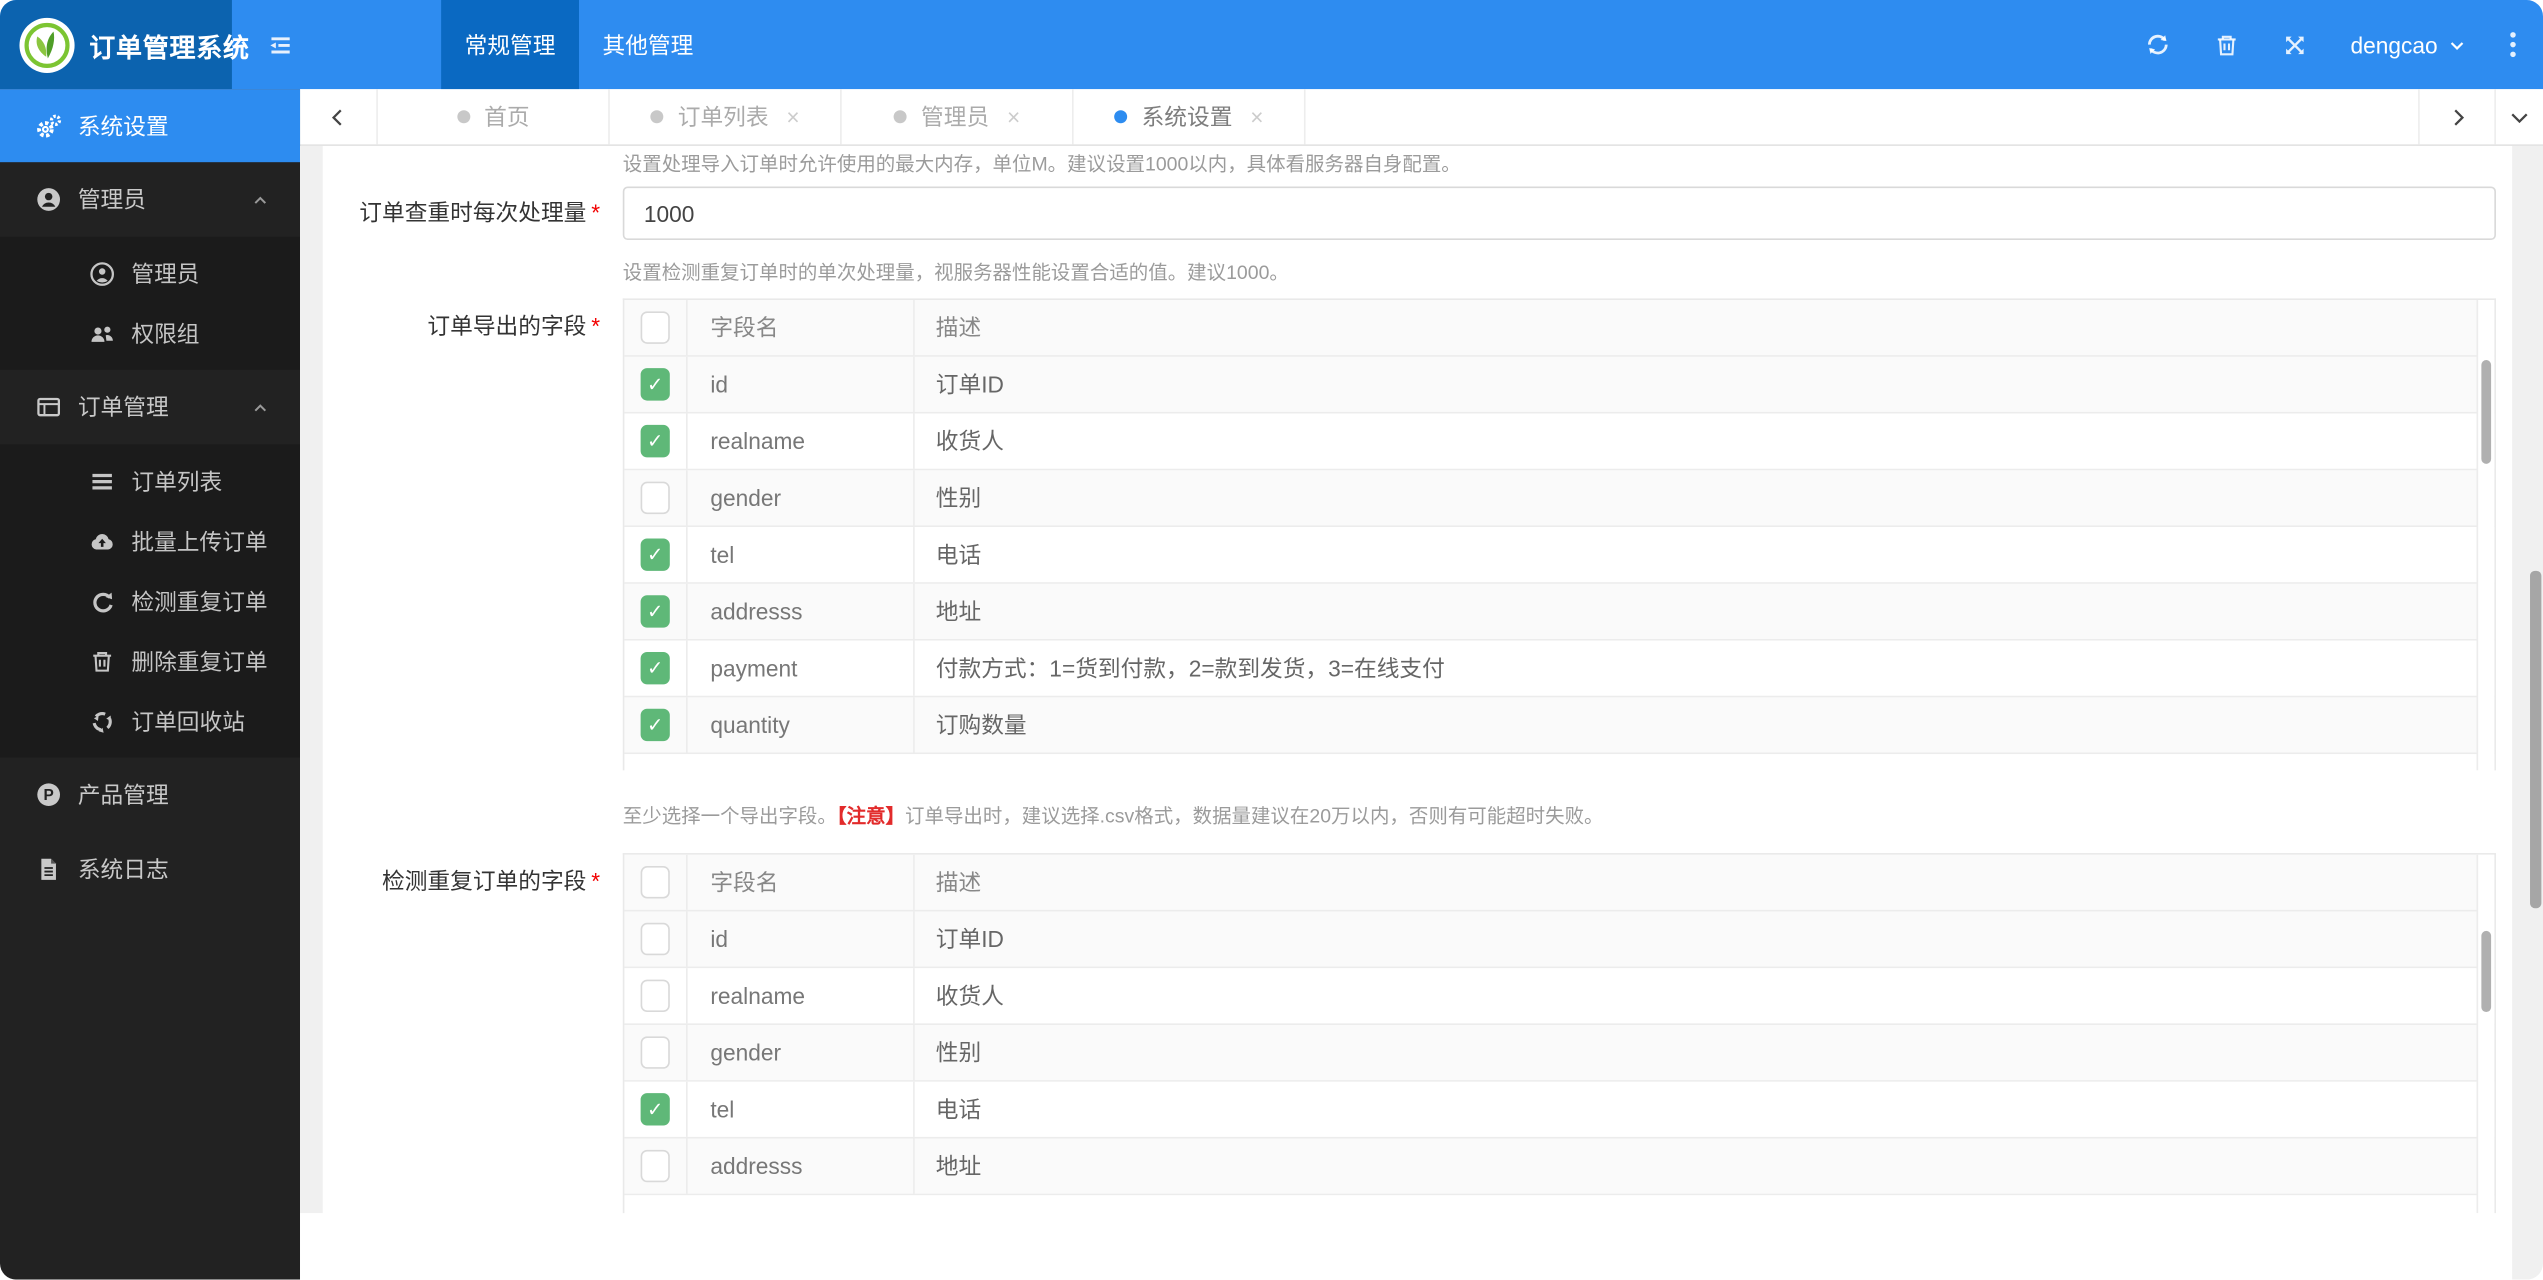 The height and width of the screenshot is (1280, 2543). I want to click on sidebar-item-system-settings: 系统设置, so click(150, 126).